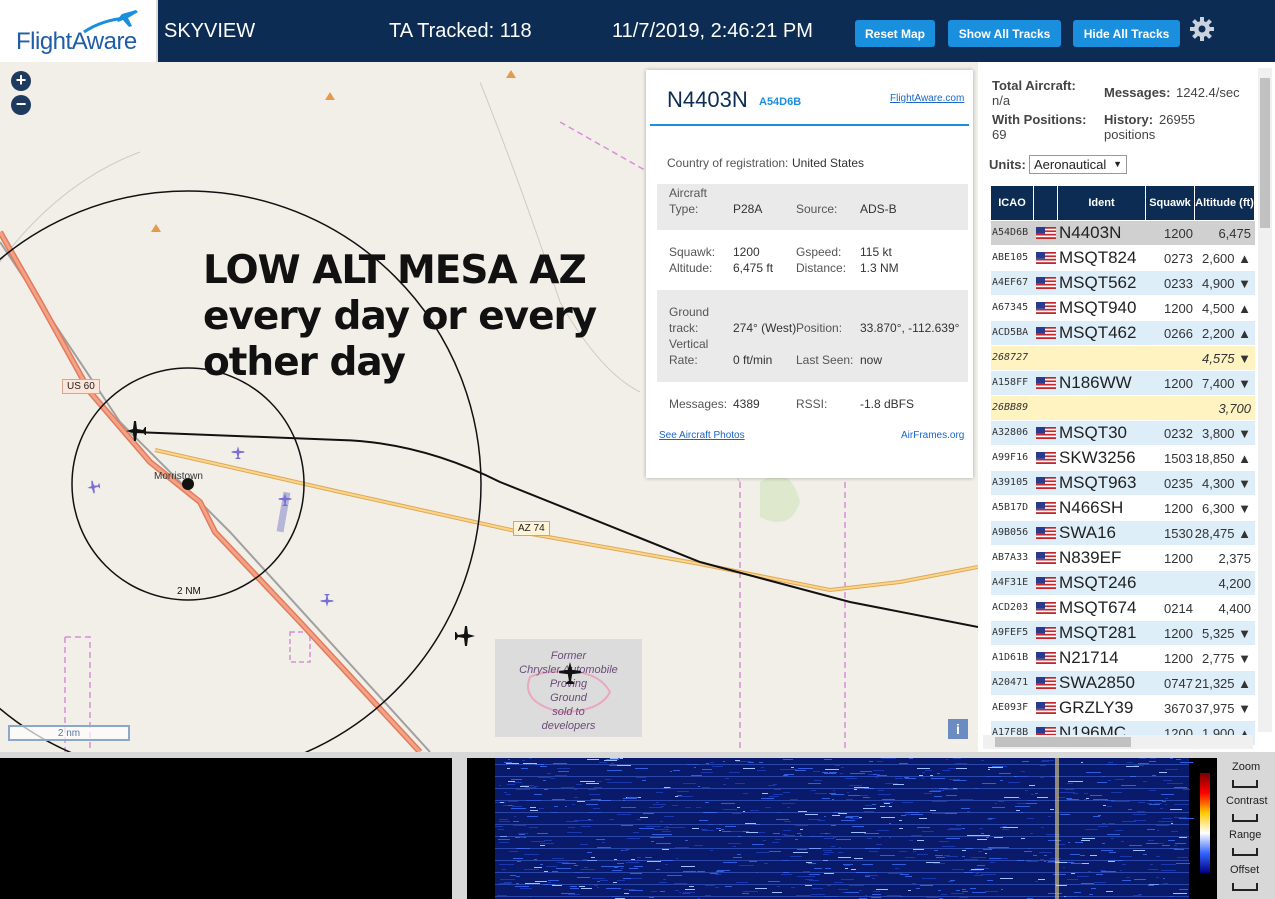 This screenshot has height=899, width=1275. I want to click on distance-label: Distance:, so click(821, 268).